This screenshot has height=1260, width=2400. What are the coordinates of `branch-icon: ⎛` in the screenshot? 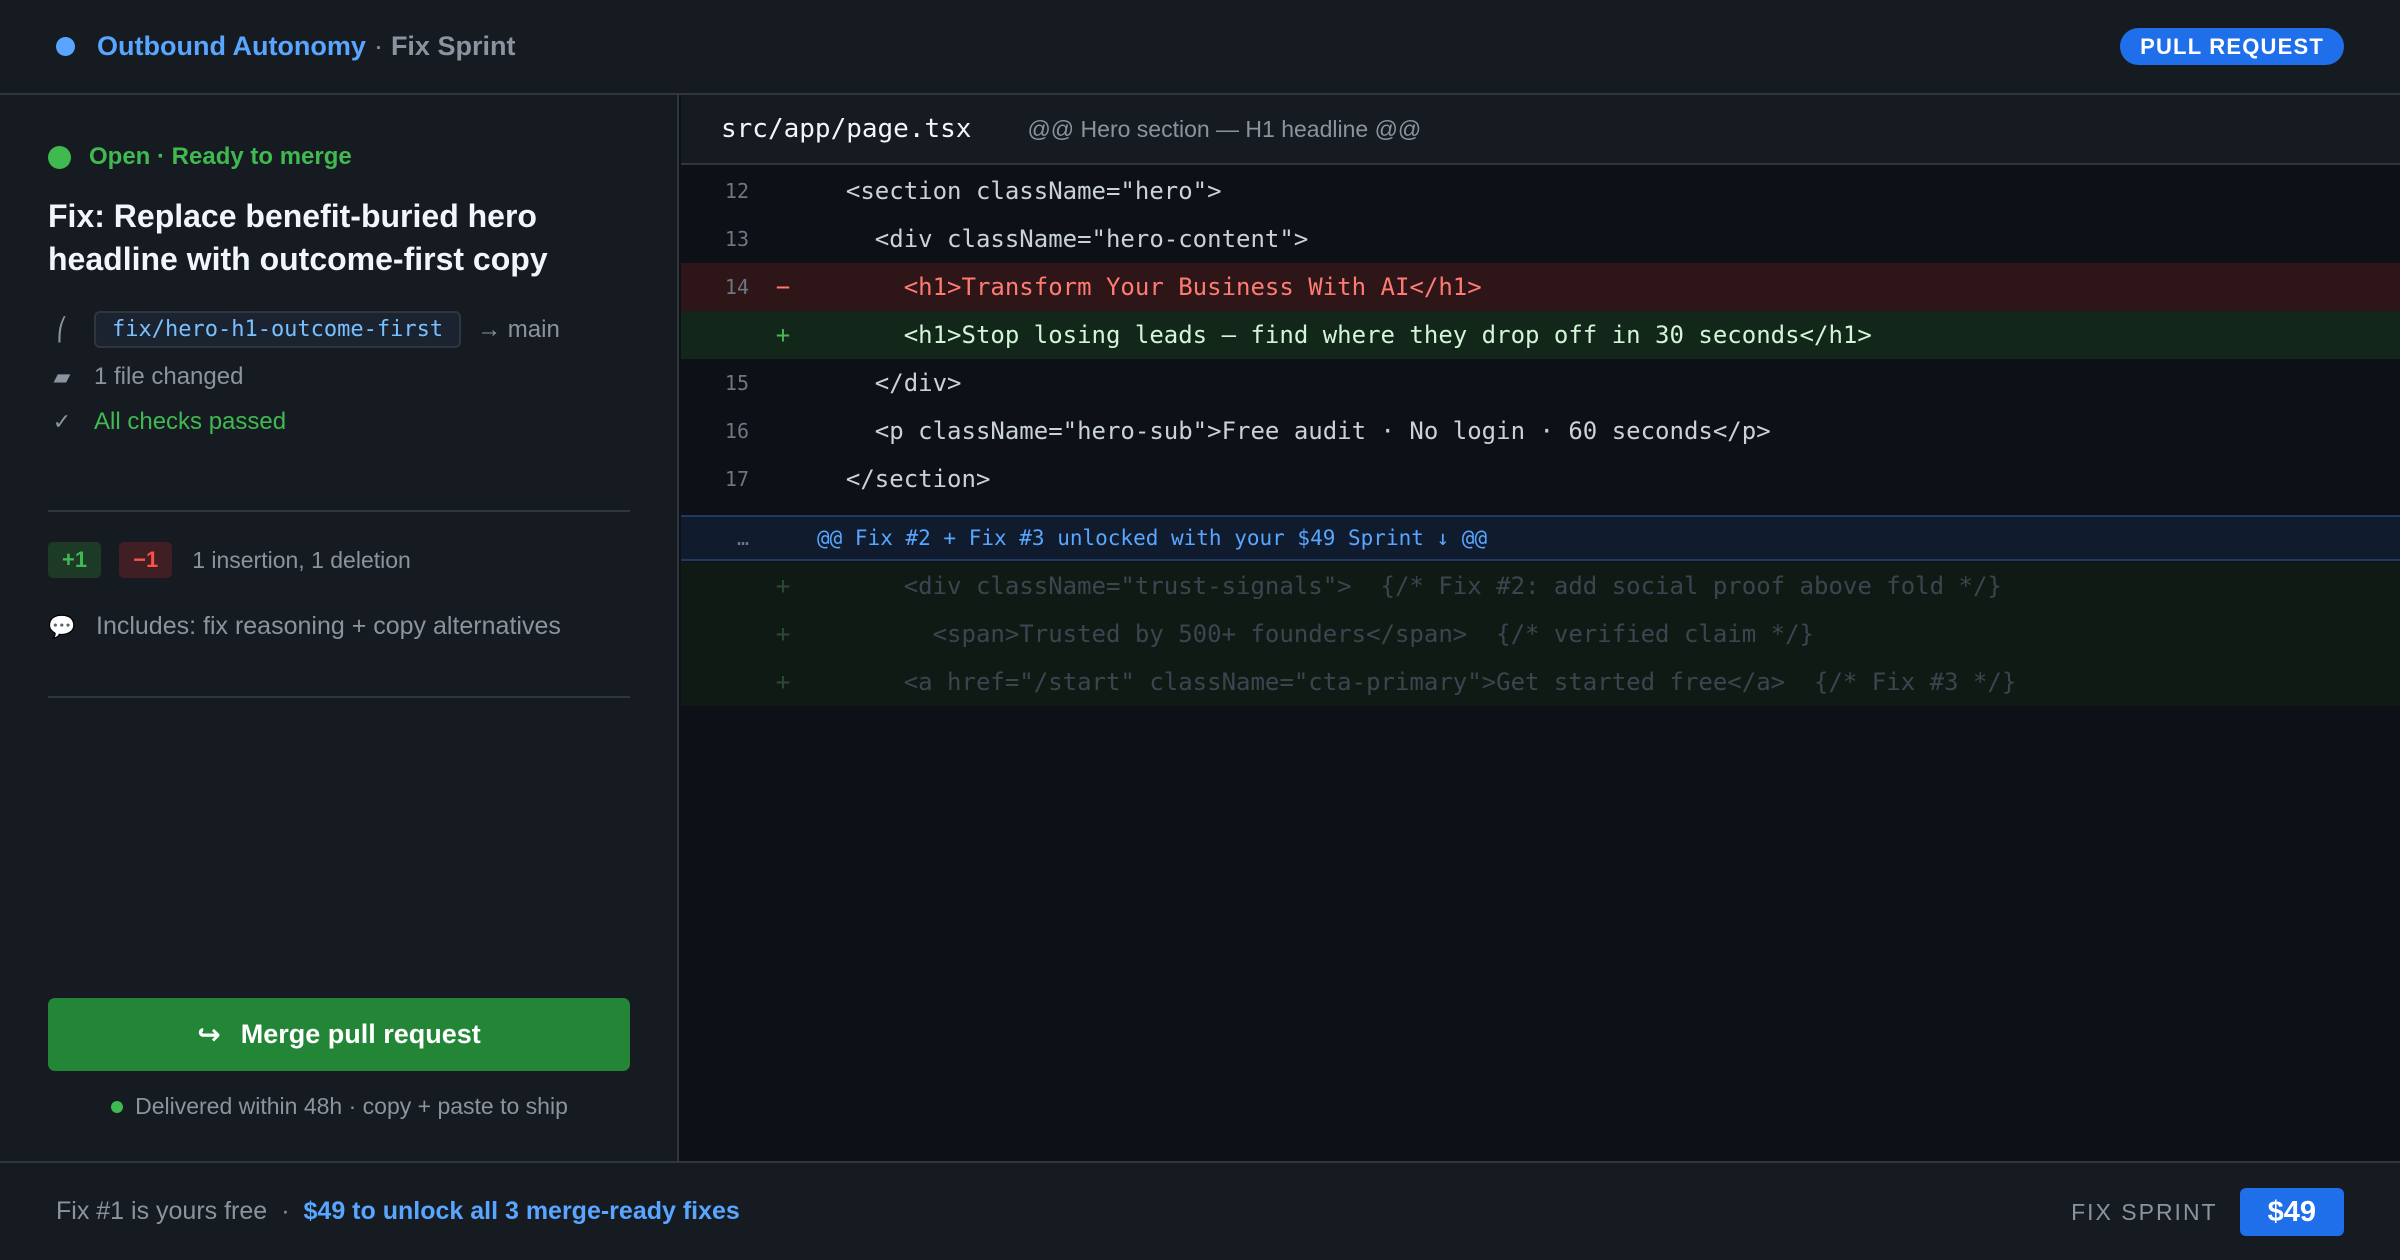 It's located at (62, 329).